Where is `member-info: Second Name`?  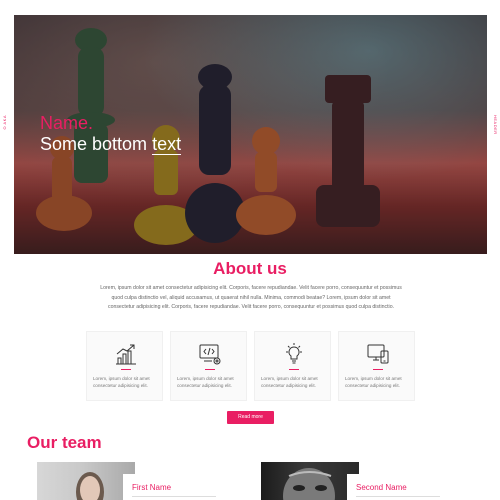
member-info: Second Name is located at coordinates (395, 487).